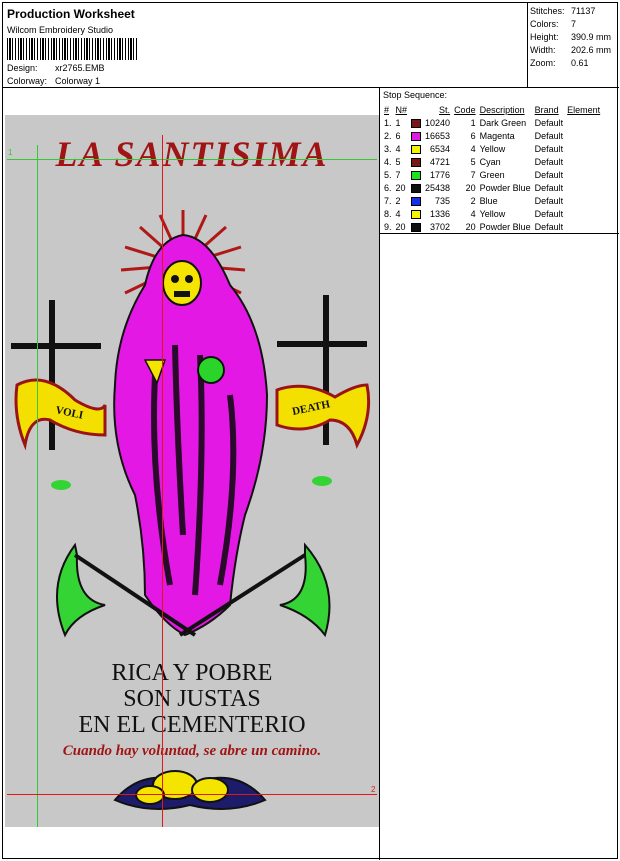 This screenshot has height=861, width=620. Describe the element at coordinates (192, 673) in the screenshot. I see `design-line-1: RICA Y POBRE` at that location.